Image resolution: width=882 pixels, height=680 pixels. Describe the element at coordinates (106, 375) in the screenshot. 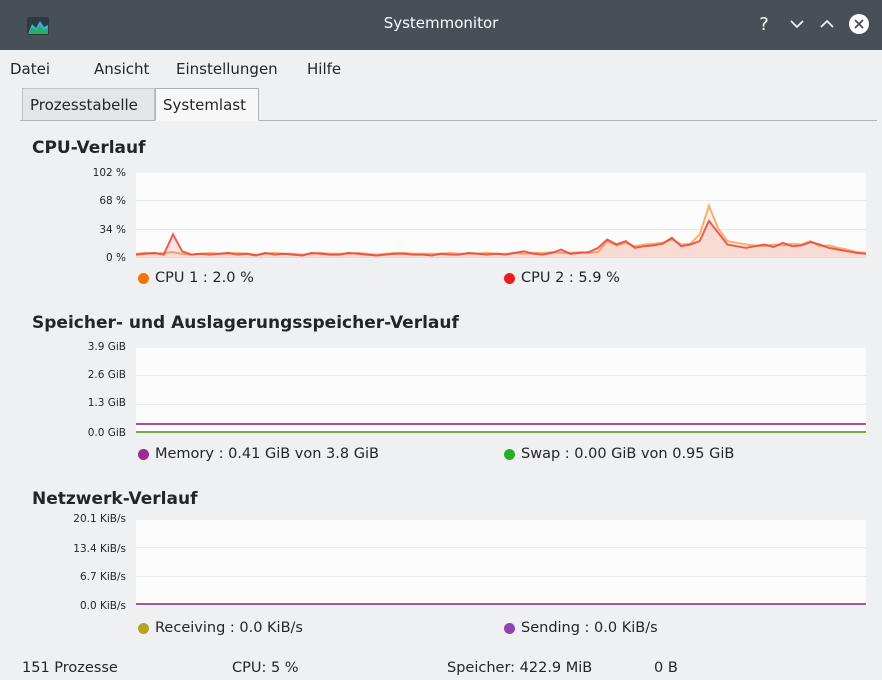

I see `memory-tick-label: 2.6 GiB` at that location.